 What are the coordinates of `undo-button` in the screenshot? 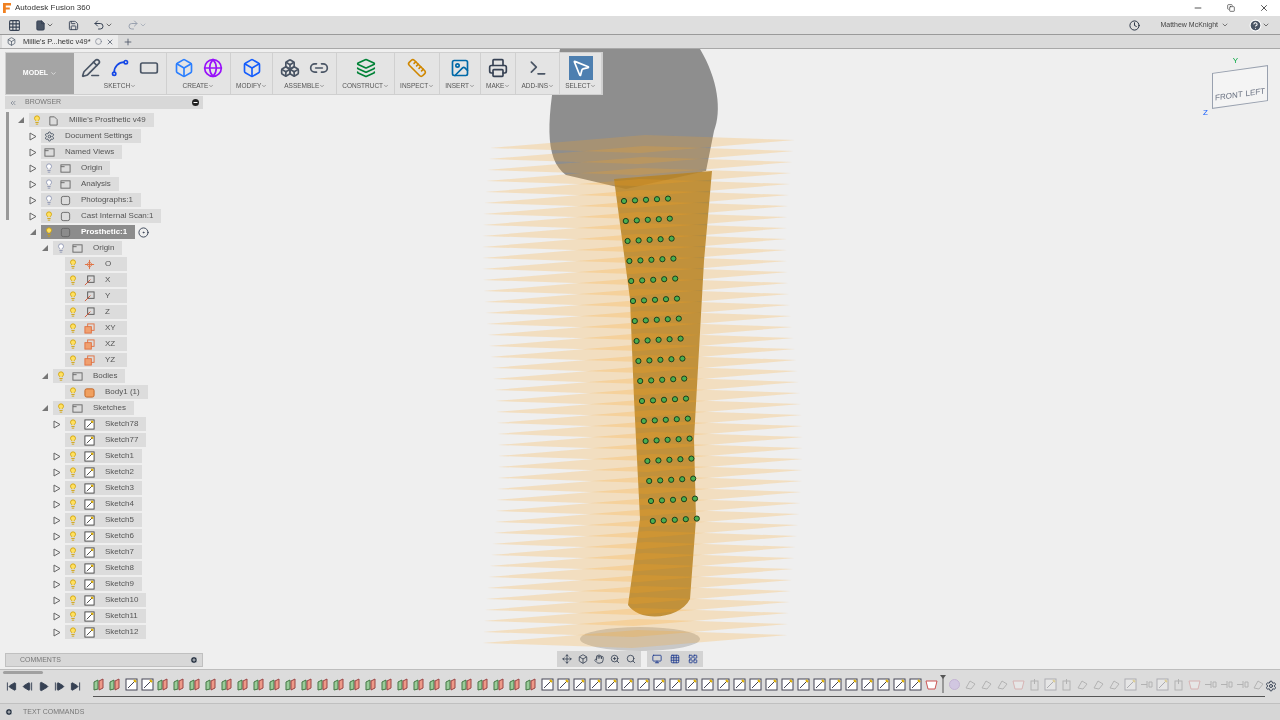 It's located at (103, 25).